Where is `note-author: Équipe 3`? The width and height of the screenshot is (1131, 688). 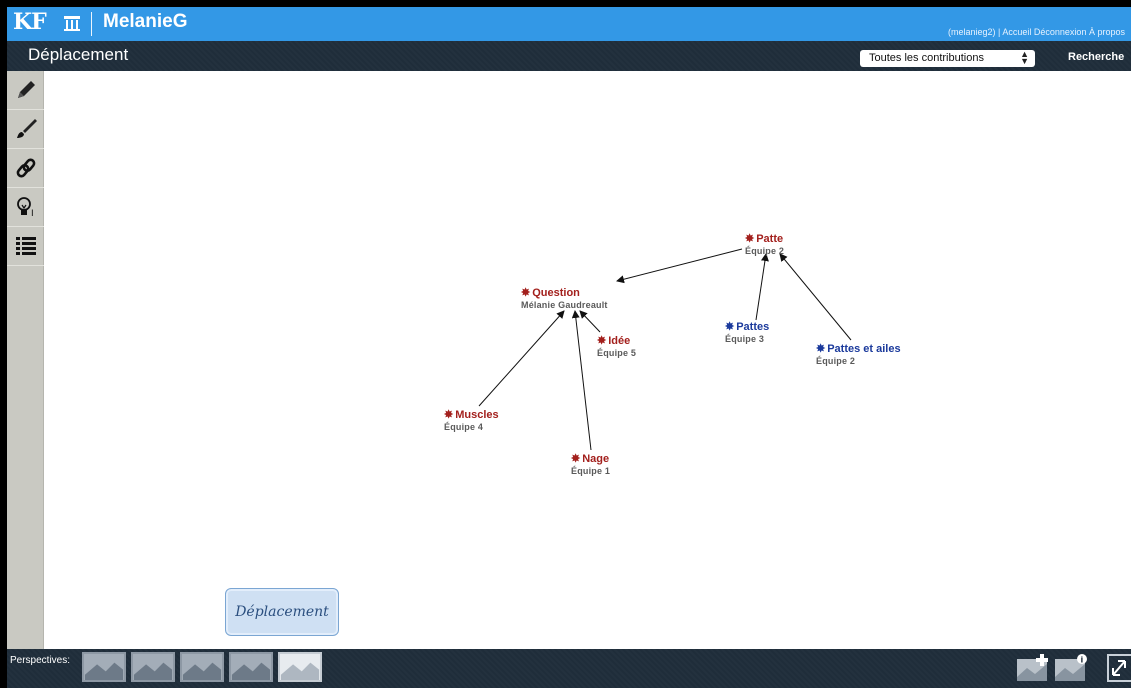 note-author: Équipe 3 is located at coordinates (745, 339).